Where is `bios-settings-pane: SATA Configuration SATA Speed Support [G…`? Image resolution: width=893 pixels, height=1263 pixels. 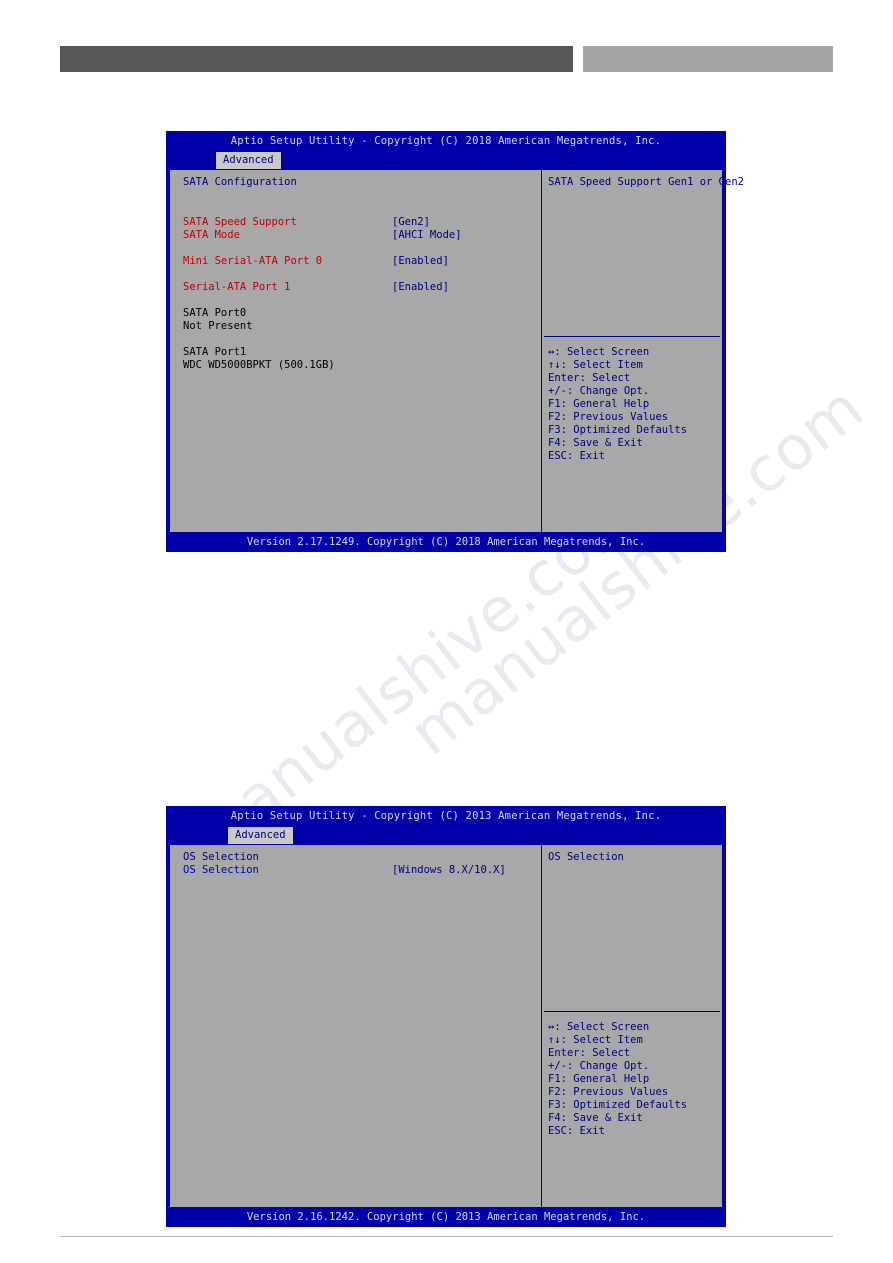
bios-settings-pane: SATA Configuration SATA Speed Support [G… is located at coordinates (356, 351).